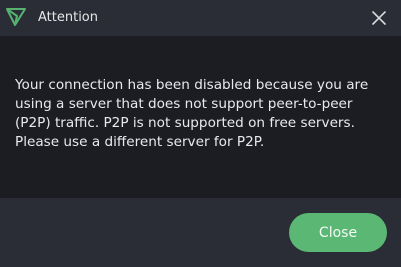 The width and height of the screenshot is (401, 267). What do you see at coordinates (338, 232) in the screenshot?
I see `close-button: Close` at bounding box center [338, 232].